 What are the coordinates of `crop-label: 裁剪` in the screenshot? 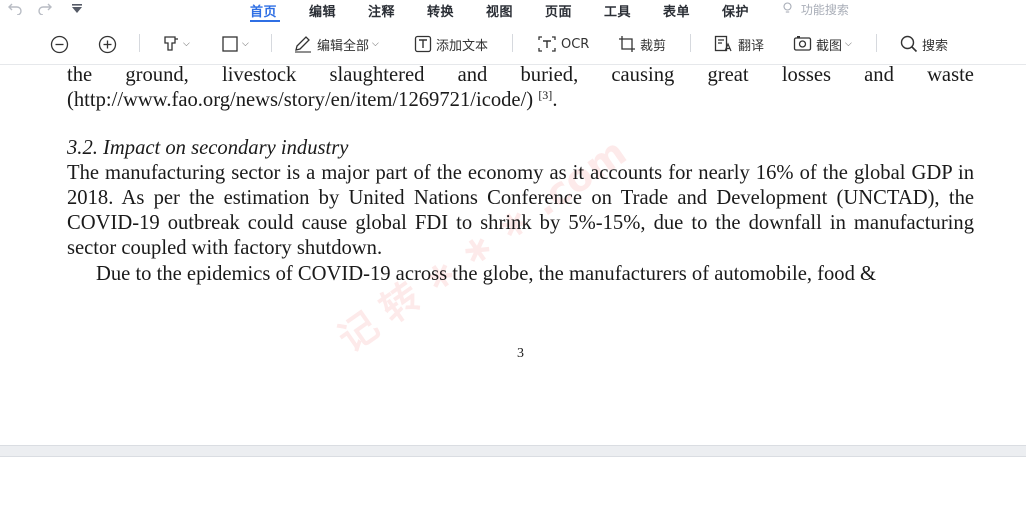 It's located at (653, 46).